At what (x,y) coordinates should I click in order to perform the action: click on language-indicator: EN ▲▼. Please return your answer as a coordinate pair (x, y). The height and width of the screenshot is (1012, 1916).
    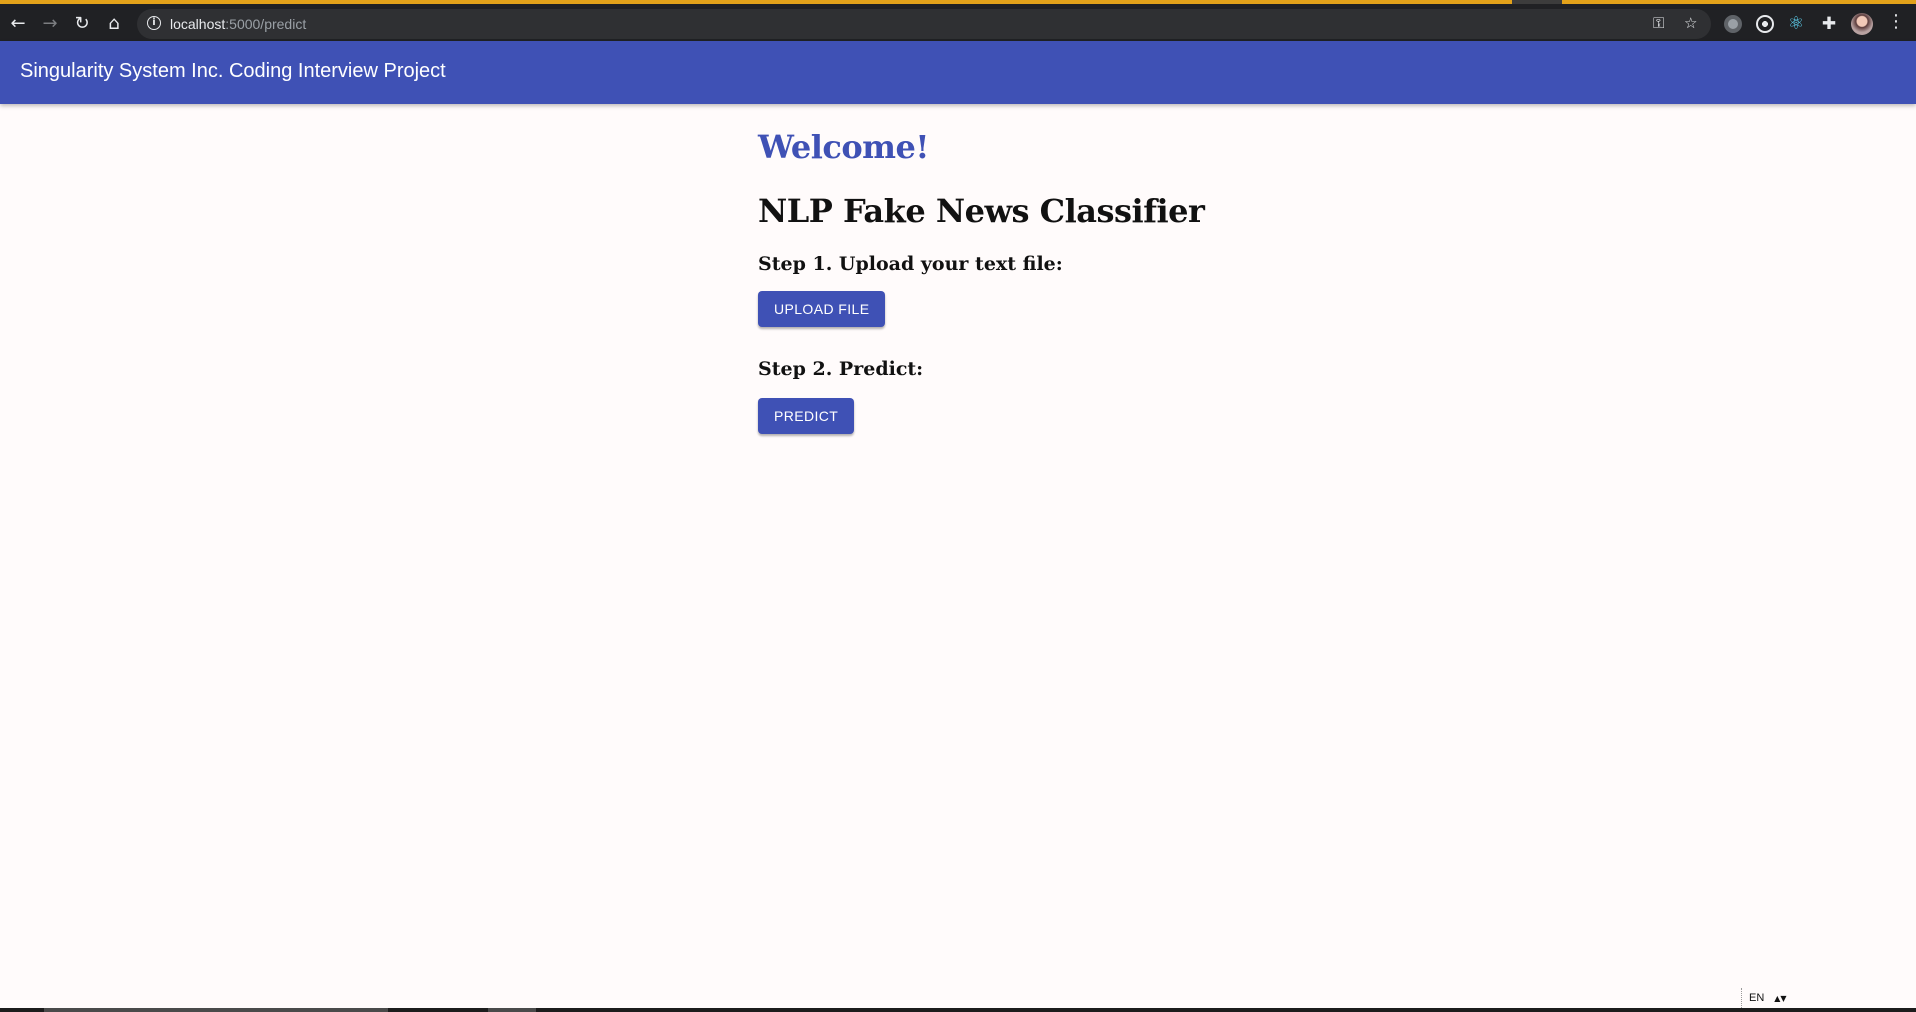
    Looking at the image, I should click on (1764, 998).